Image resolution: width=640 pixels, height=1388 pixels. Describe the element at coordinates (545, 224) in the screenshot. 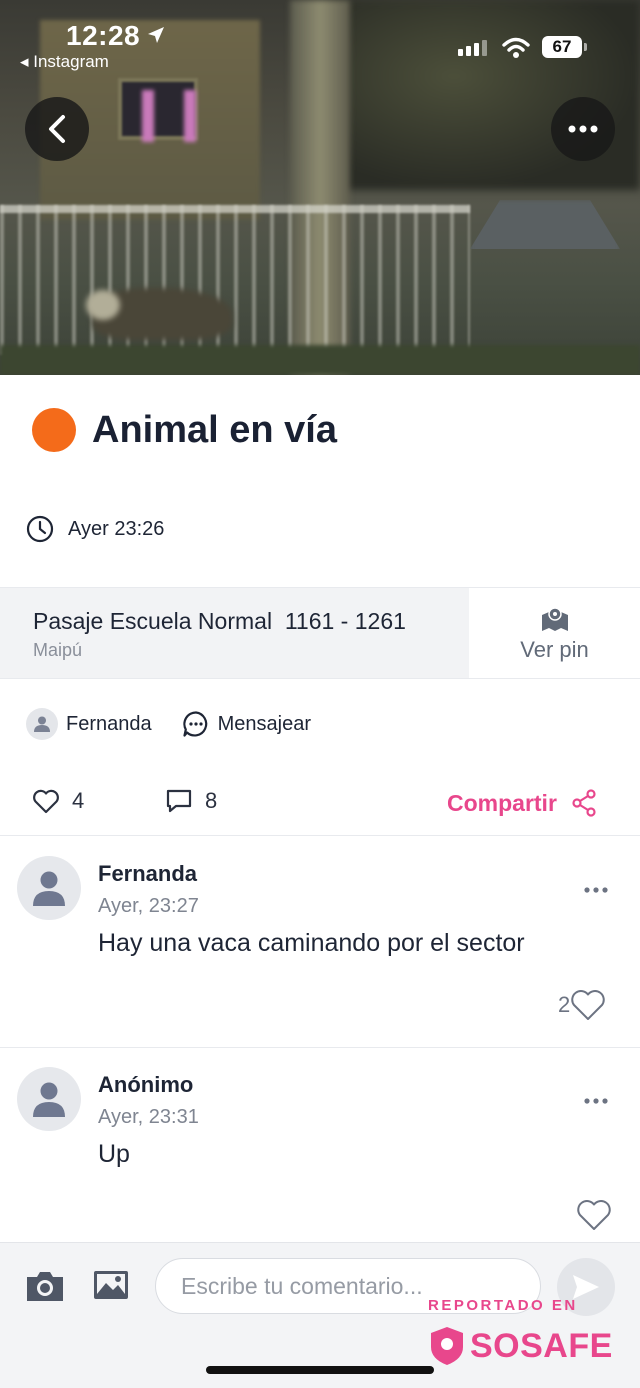

I see `photo-tent` at that location.